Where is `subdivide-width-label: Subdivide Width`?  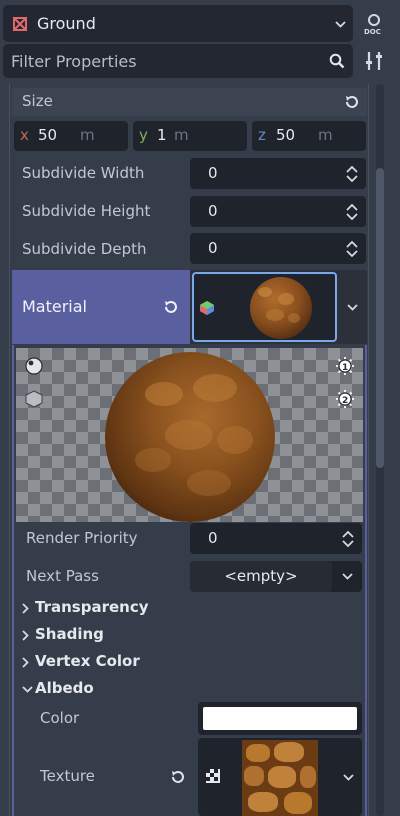 subdivide-width-label: Subdivide Width is located at coordinates (83, 173).